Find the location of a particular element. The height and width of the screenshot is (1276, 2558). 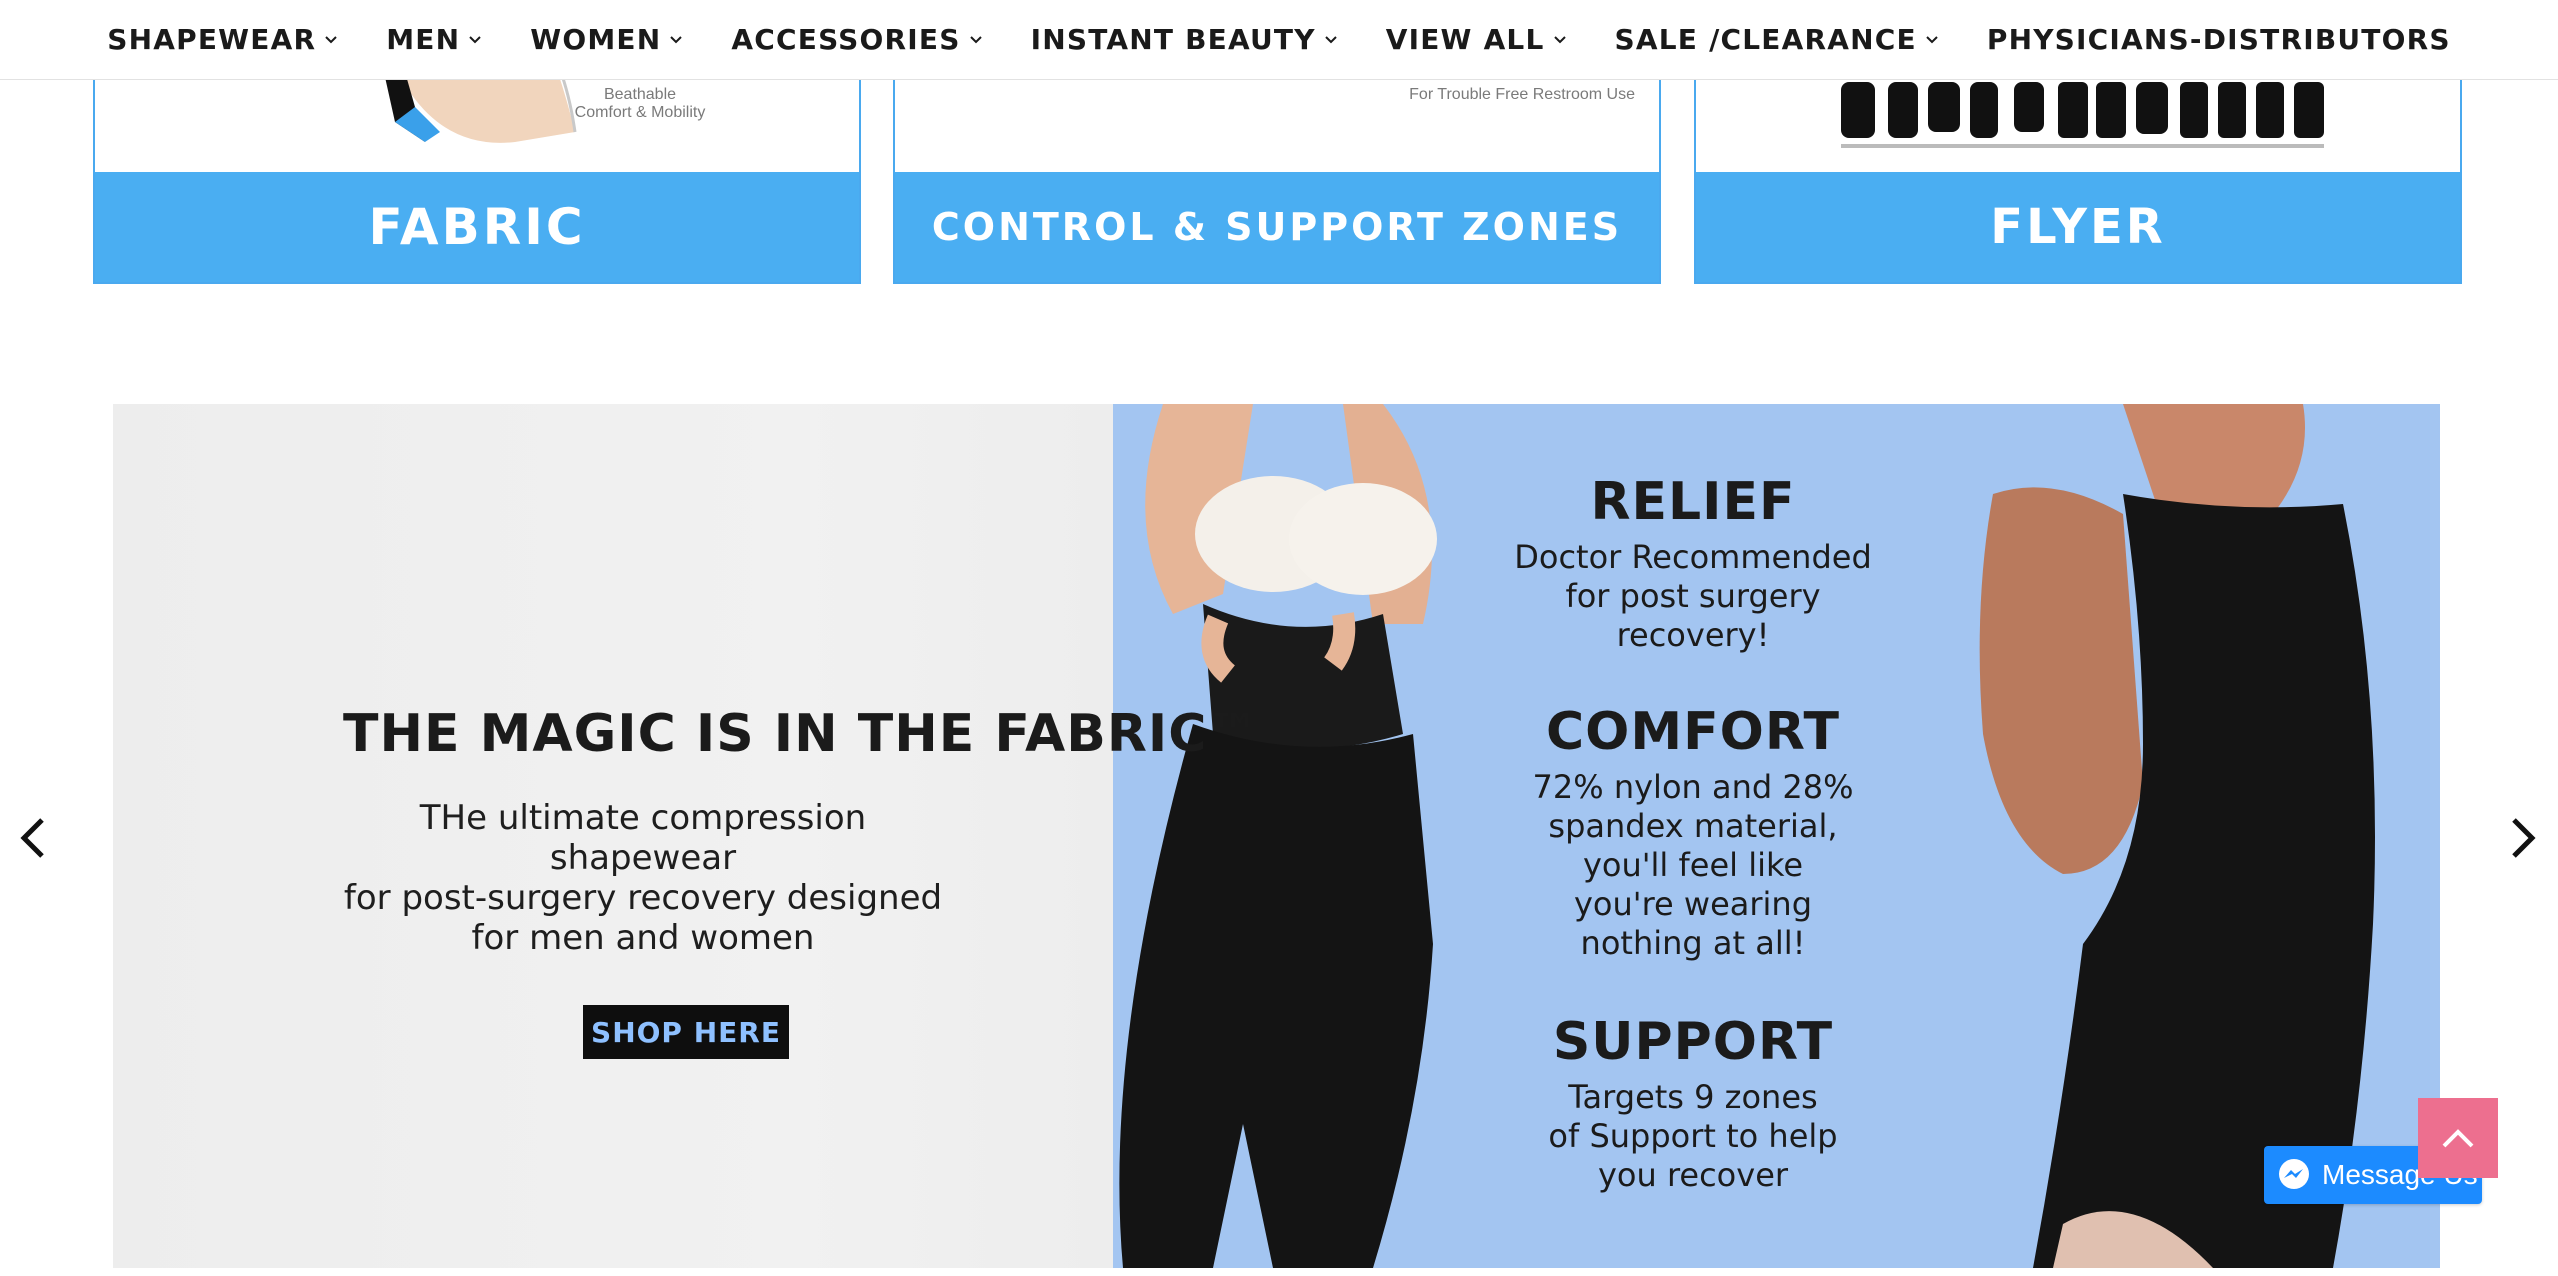

card-flyer-label: FLYER is located at coordinates (2078, 227).